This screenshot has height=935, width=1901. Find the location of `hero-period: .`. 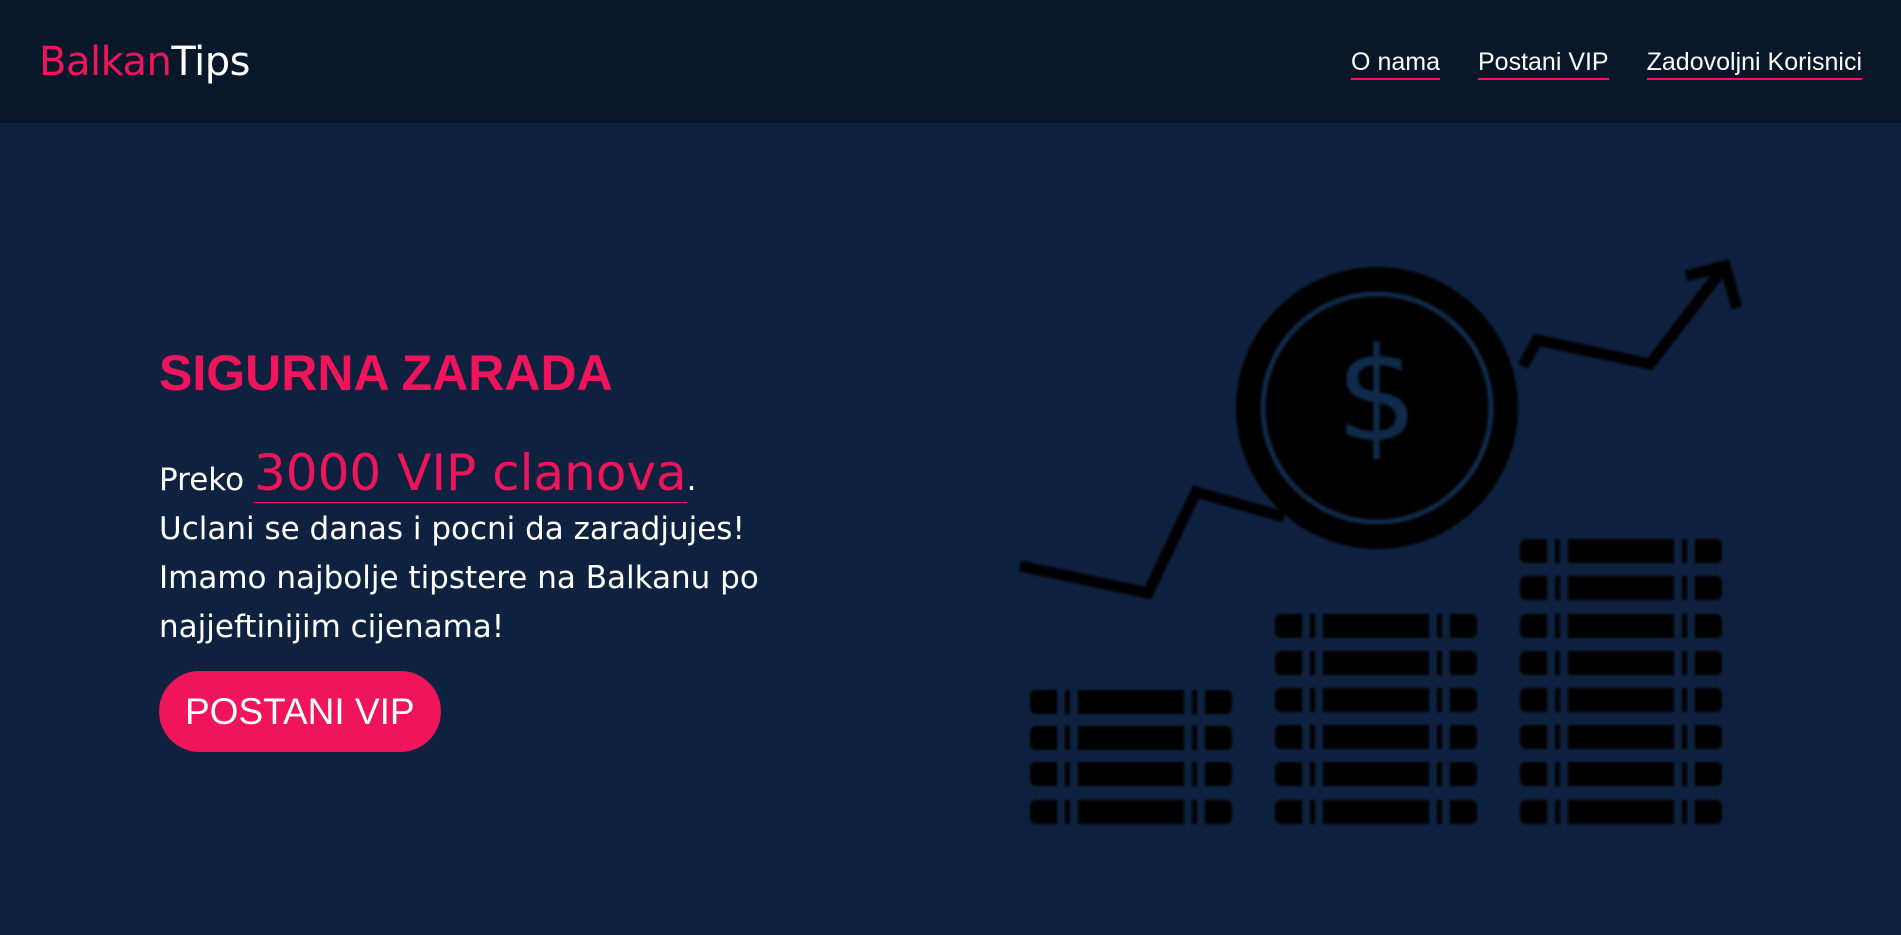

hero-period: . is located at coordinates (691, 480).